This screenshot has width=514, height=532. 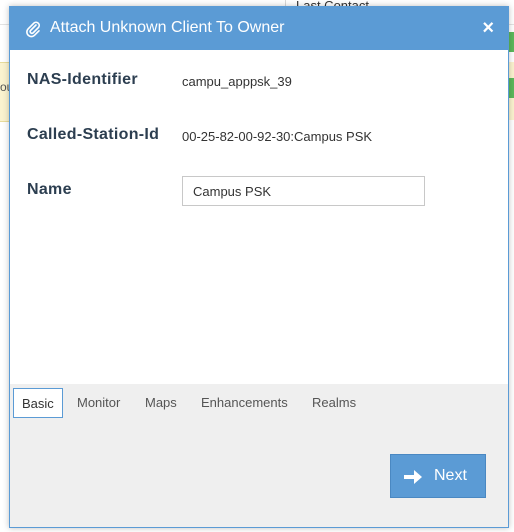 What do you see at coordinates (237, 81) in the screenshot?
I see `nas-identifier-value: campu_apppsk_39` at bounding box center [237, 81].